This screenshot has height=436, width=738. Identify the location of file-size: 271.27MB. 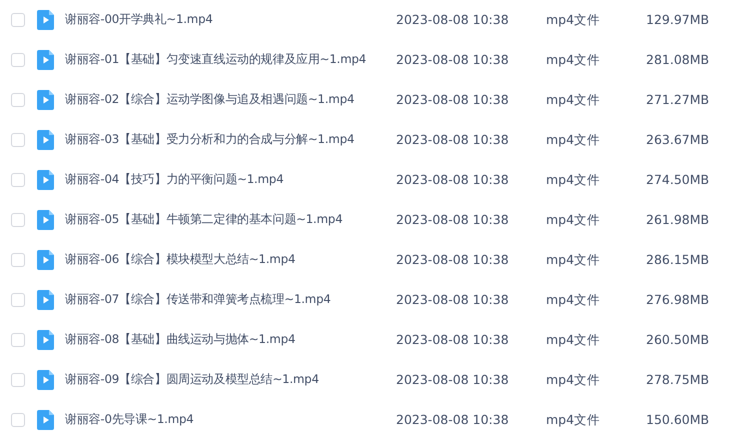
(678, 99).